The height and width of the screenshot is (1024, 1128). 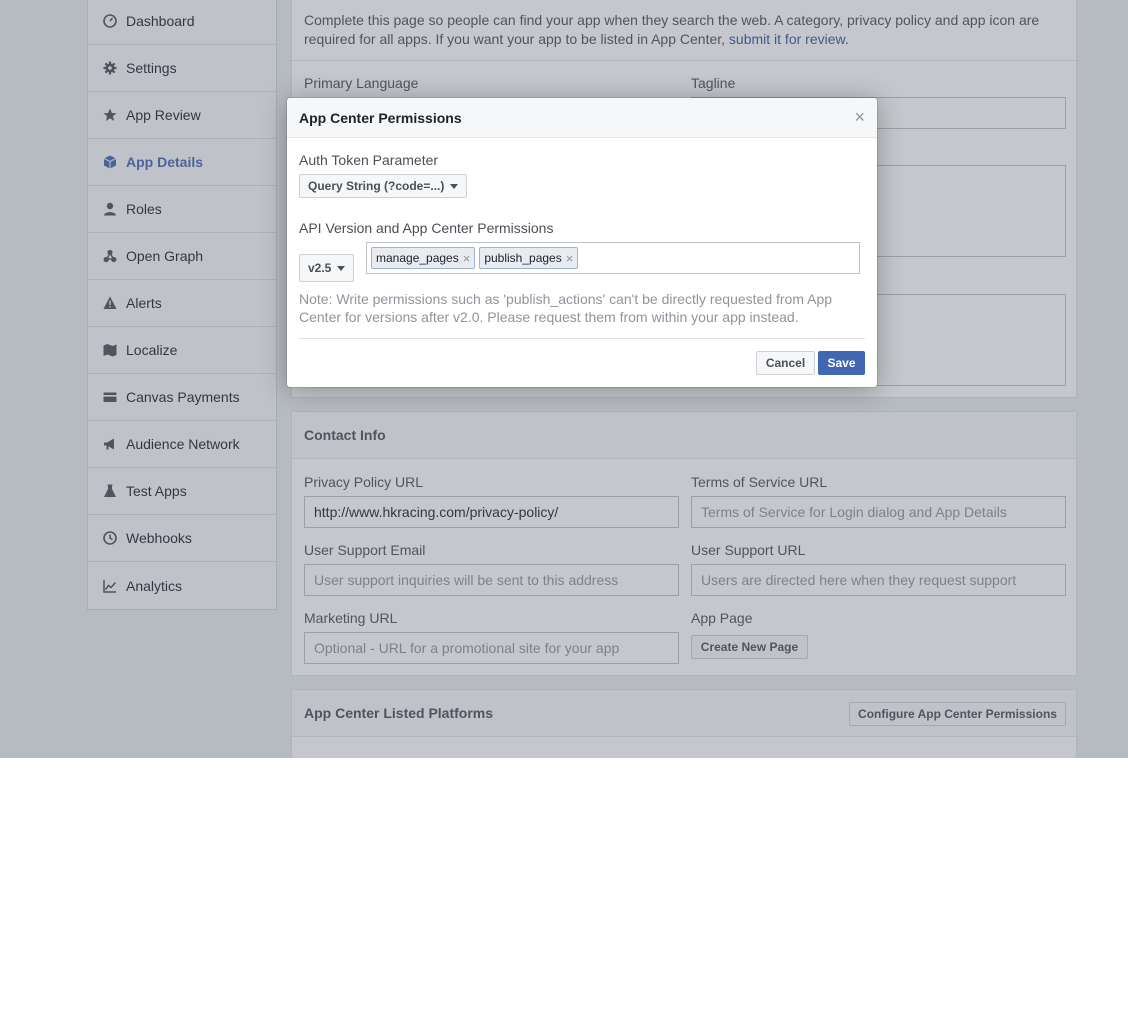 What do you see at coordinates (369, 160) in the screenshot?
I see `auth-token-label: Auth Token Parameter` at bounding box center [369, 160].